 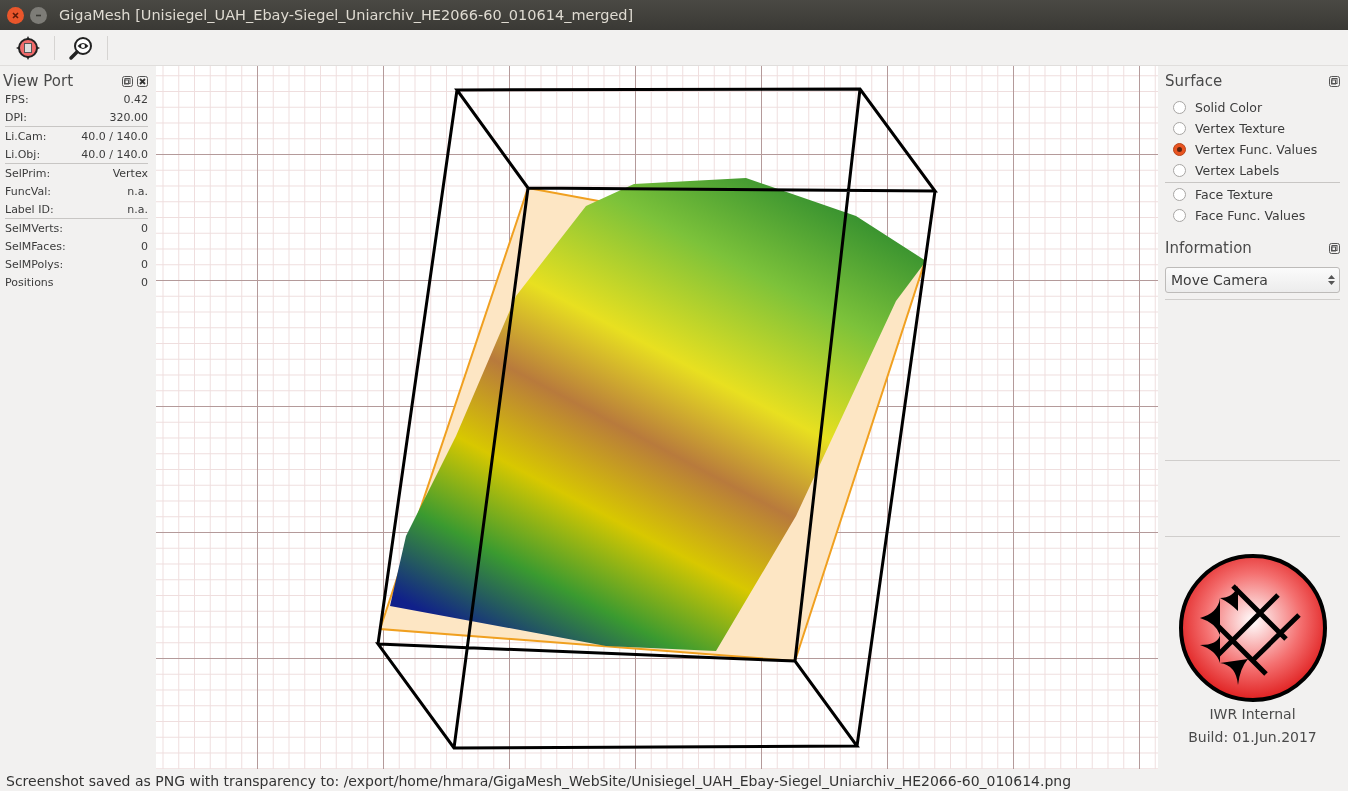 What do you see at coordinates (17, 99) in the screenshot?
I see `info-label: FPS:` at bounding box center [17, 99].